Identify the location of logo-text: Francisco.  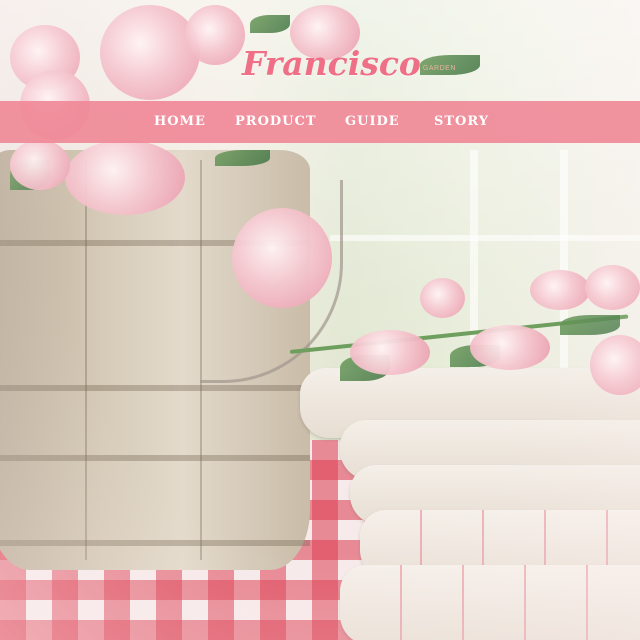
(331, 63).